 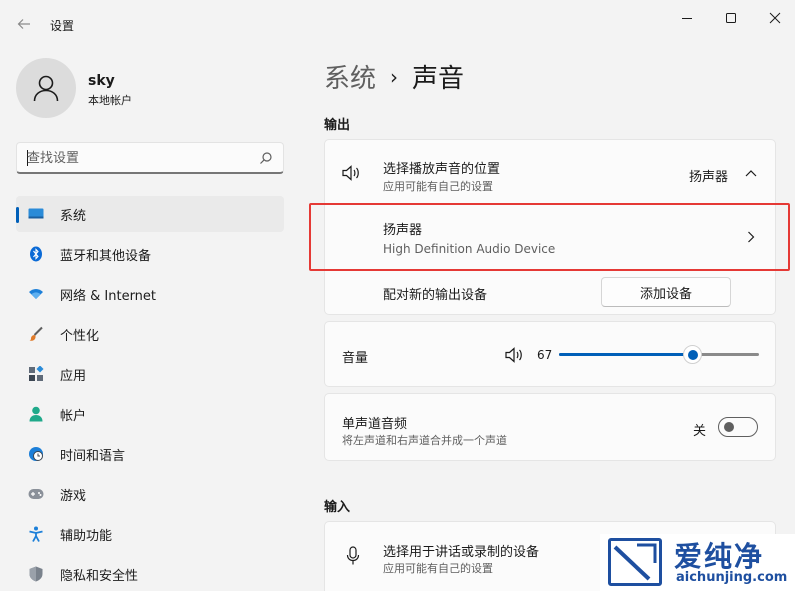 What do you see at coordinates (350, 173) in the screenshot?
I see `speaker-icon` at bounding box center [350, 173].